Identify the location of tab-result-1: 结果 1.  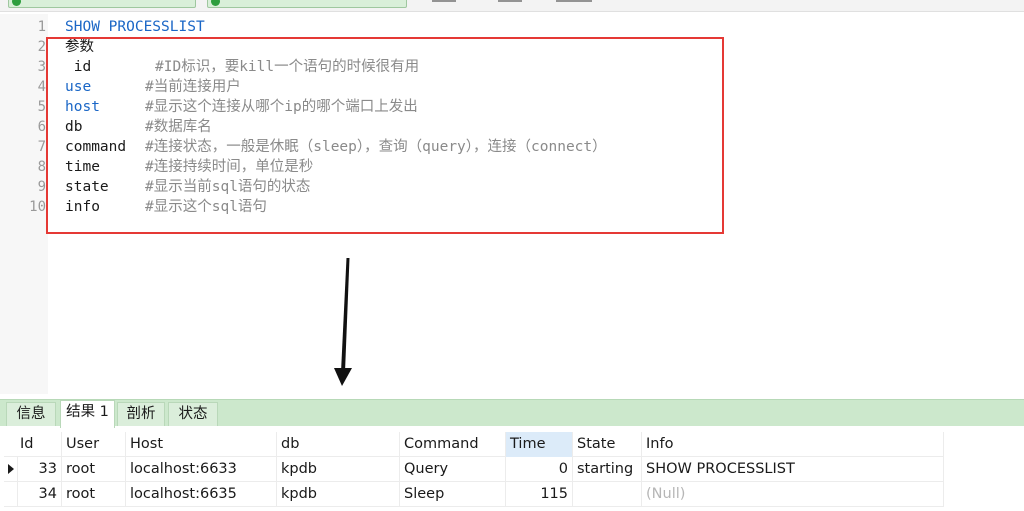
(87, 414).